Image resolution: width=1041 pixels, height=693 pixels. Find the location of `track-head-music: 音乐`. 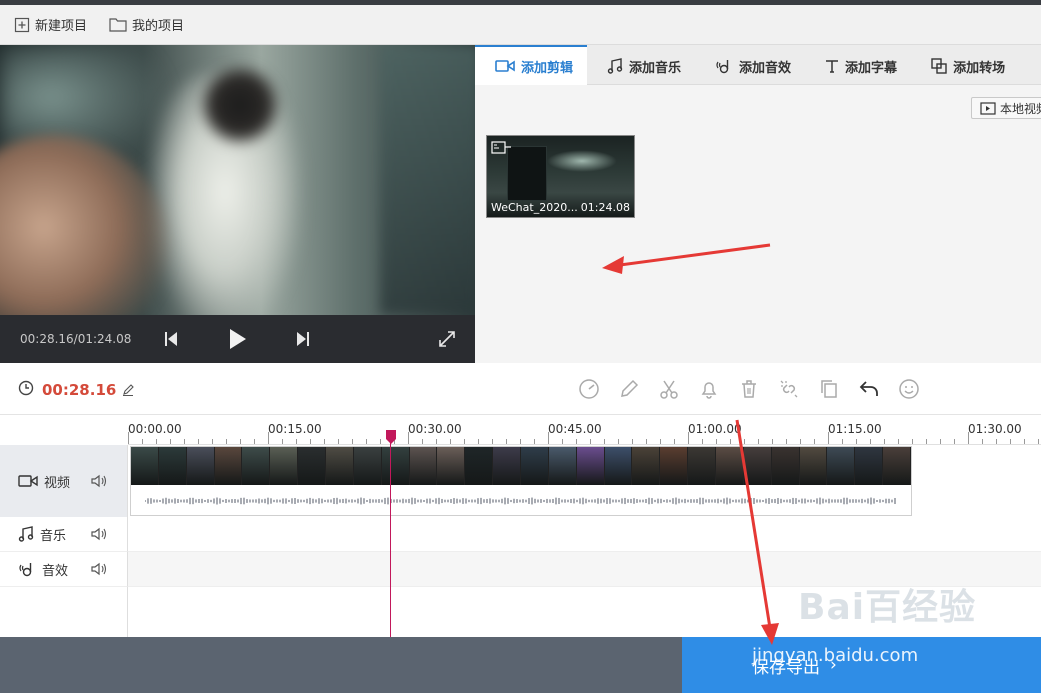

track-head-music: 音乐 is located at coordinates (64, 534).